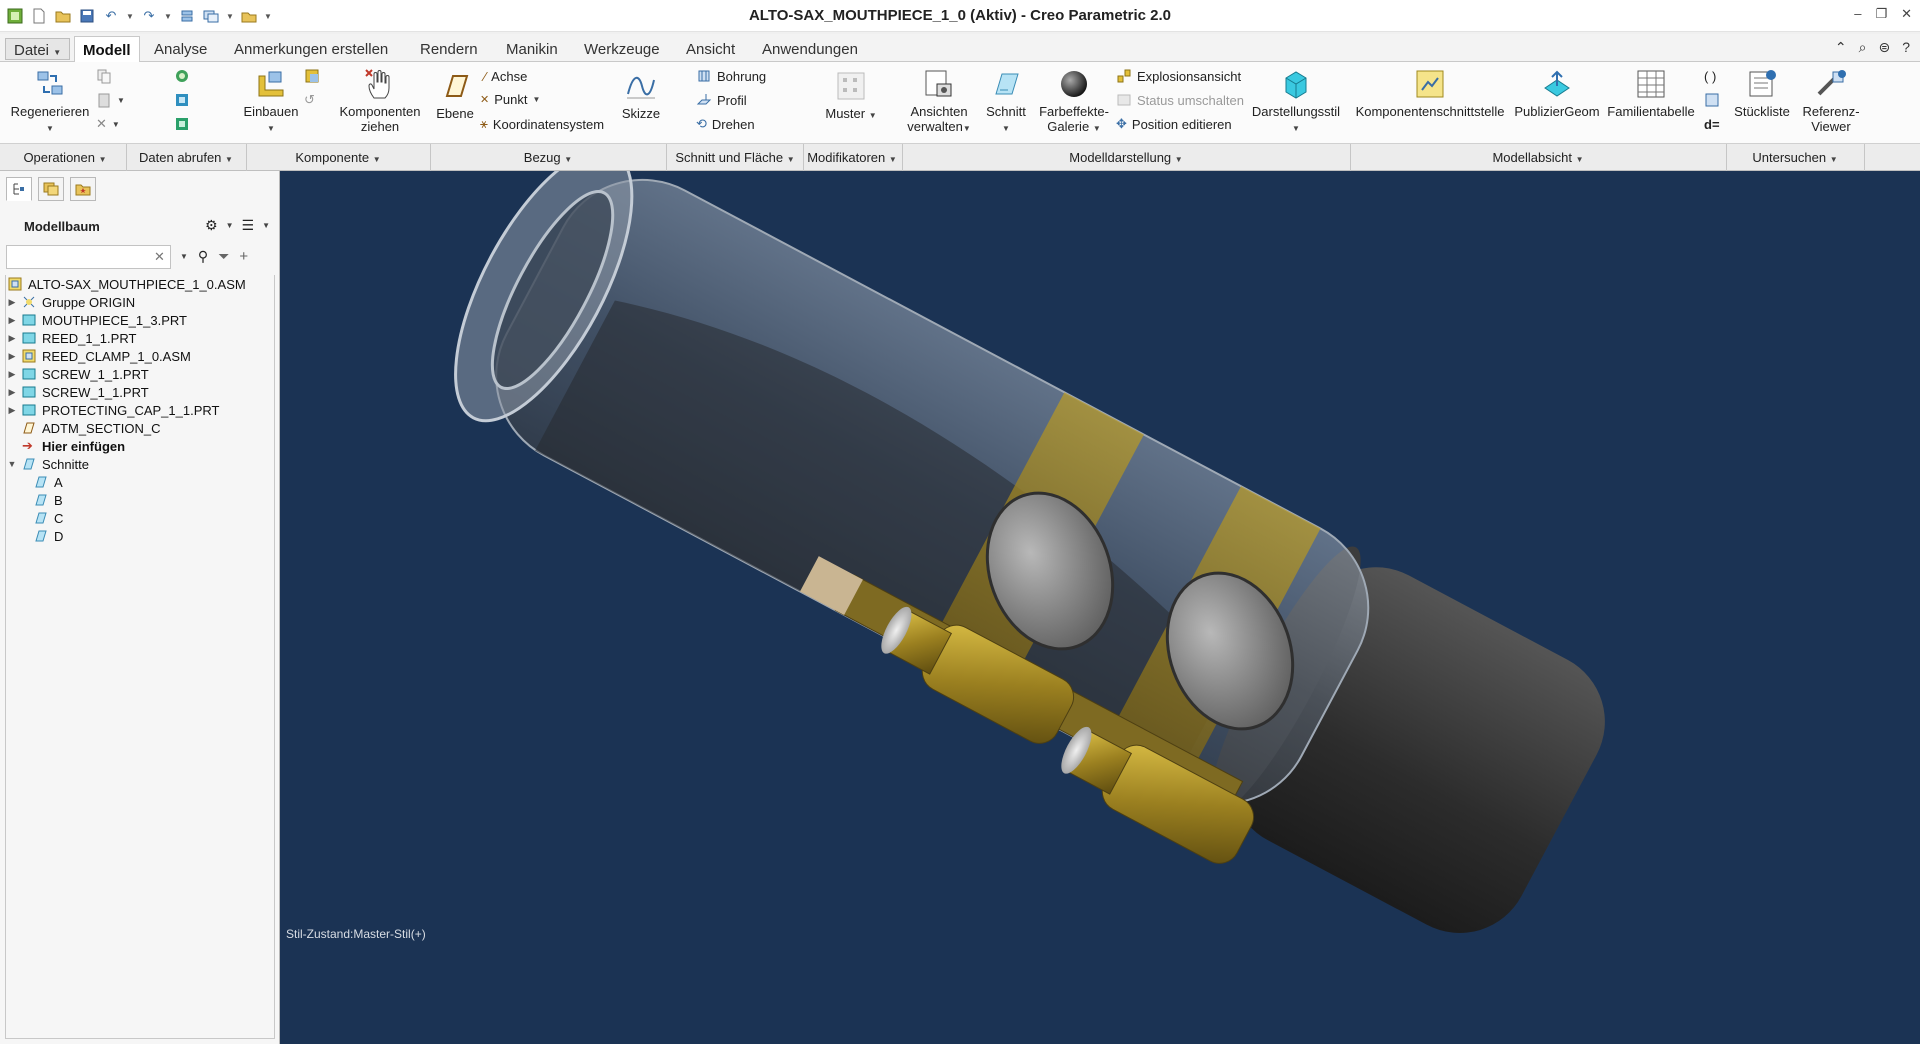 The image size is (1920, 1044). What do you see at coordinates (312, 76) in the screenshot?
I see `create-component-button` at bounding box center [312, 76].